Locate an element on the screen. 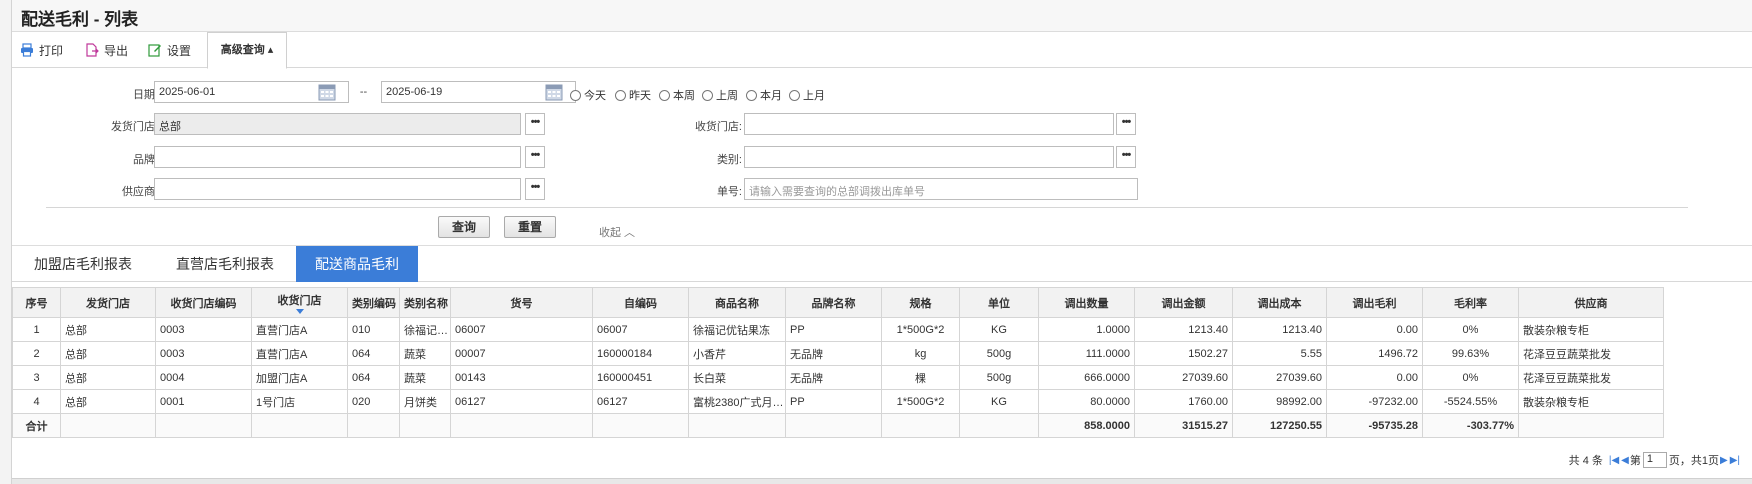 This screenshot has width=1752, height=484. column-header: 发货门店 is located at coordinates (108, 302).